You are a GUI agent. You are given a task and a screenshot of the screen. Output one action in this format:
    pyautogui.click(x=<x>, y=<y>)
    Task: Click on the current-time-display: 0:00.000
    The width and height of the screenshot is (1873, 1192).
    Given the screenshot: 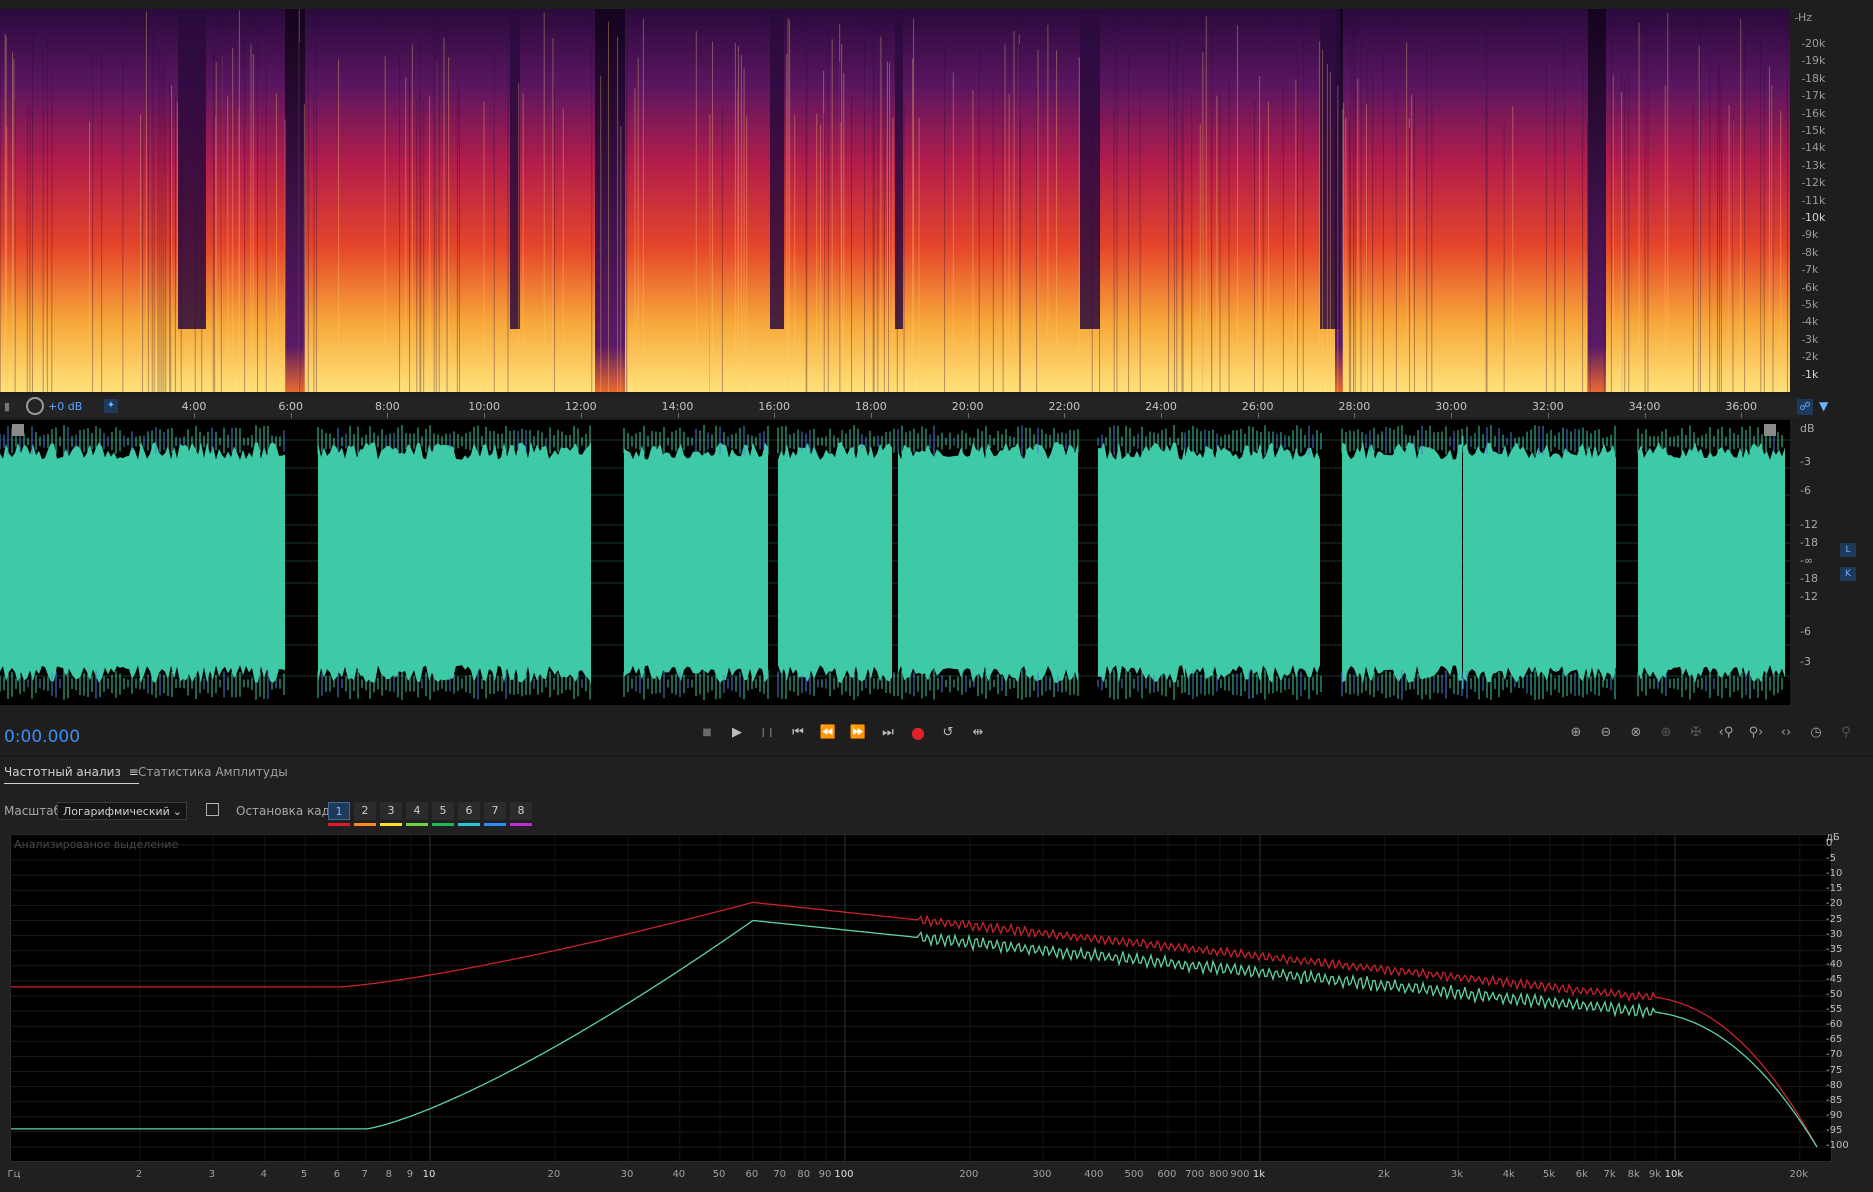 What is the action you would take?
    pyautogui.click(x=42, y=737)
    